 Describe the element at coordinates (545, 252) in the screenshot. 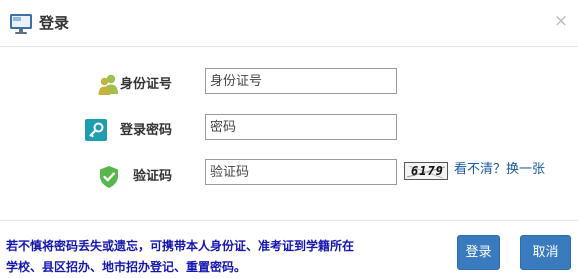

I see `cancel-button: 取消` at that location.